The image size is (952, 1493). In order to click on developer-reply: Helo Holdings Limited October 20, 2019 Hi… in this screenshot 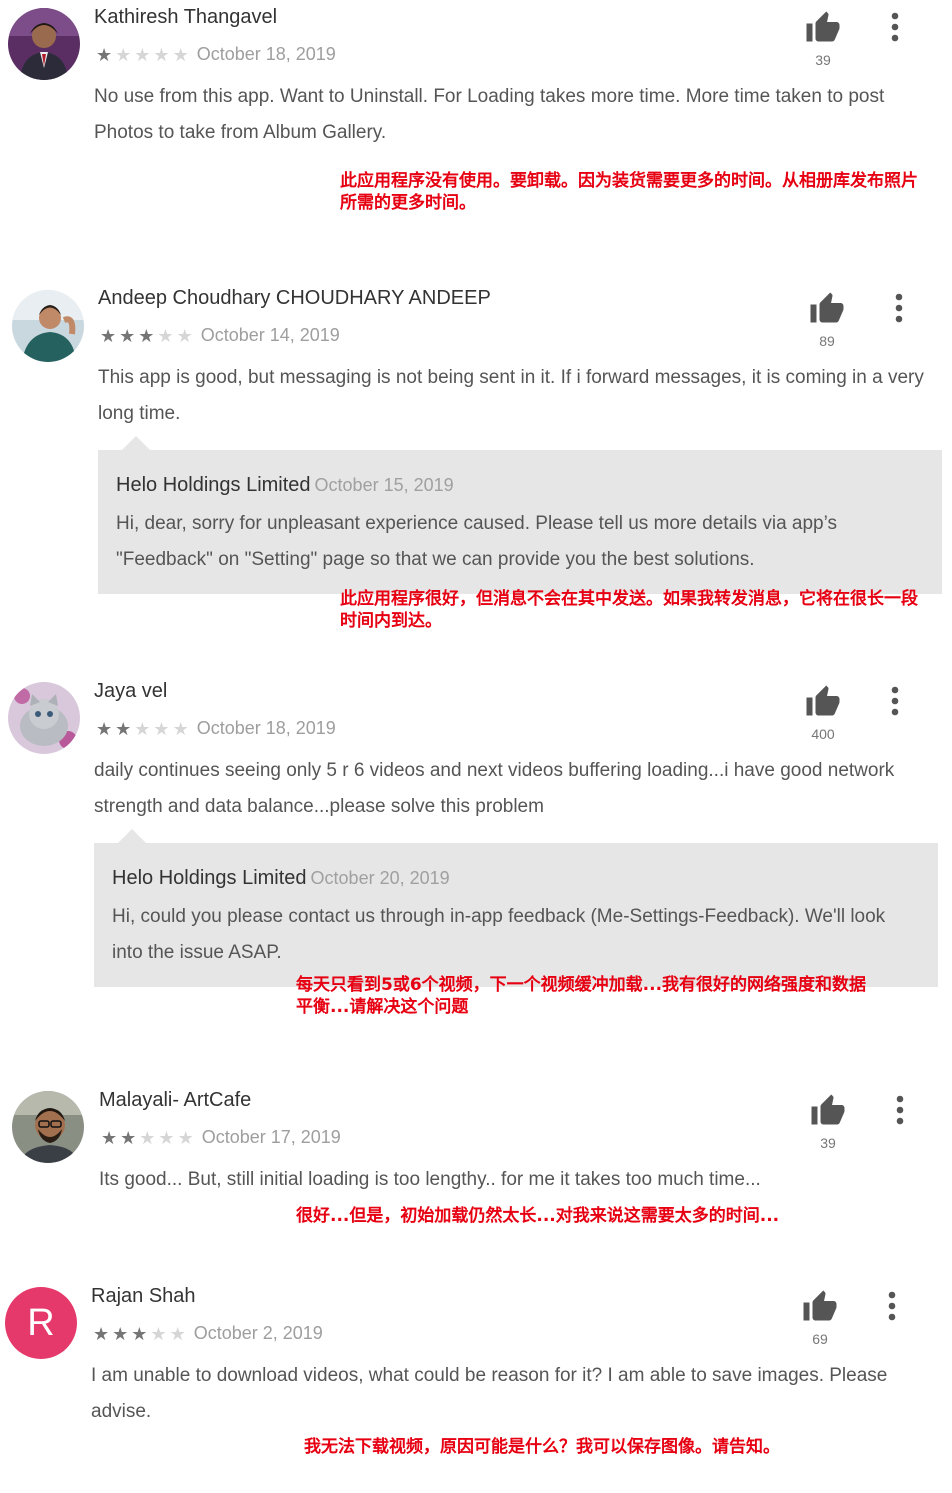, I will do `click(516, 908)`.